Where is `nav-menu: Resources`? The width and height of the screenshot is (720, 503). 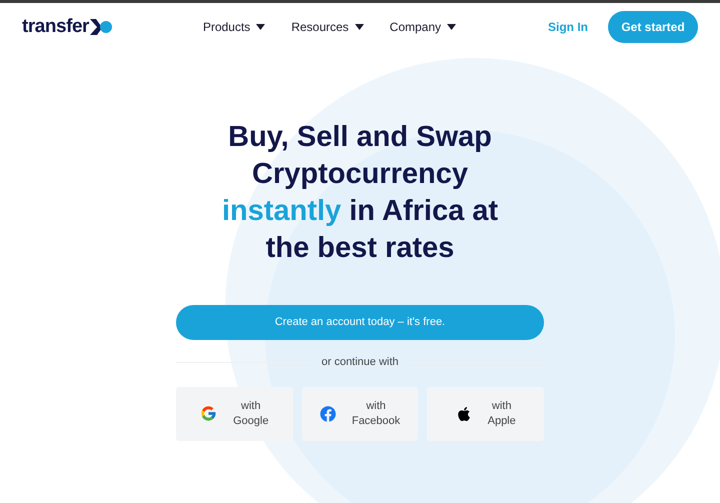 nav-menu: Resources is located at coordinates (327, 27).